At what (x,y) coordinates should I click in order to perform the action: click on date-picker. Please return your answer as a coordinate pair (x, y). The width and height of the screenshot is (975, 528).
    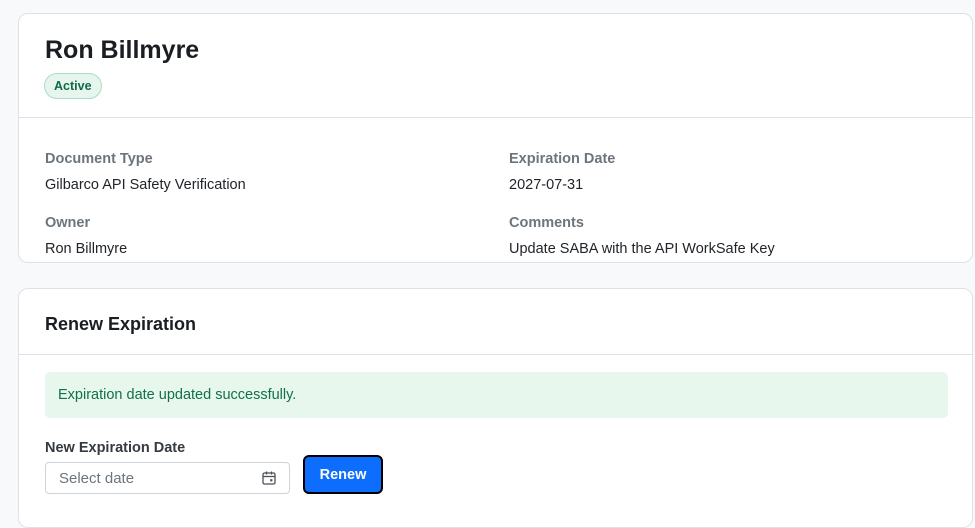
    Looking at the image, I should click on (167, 478).